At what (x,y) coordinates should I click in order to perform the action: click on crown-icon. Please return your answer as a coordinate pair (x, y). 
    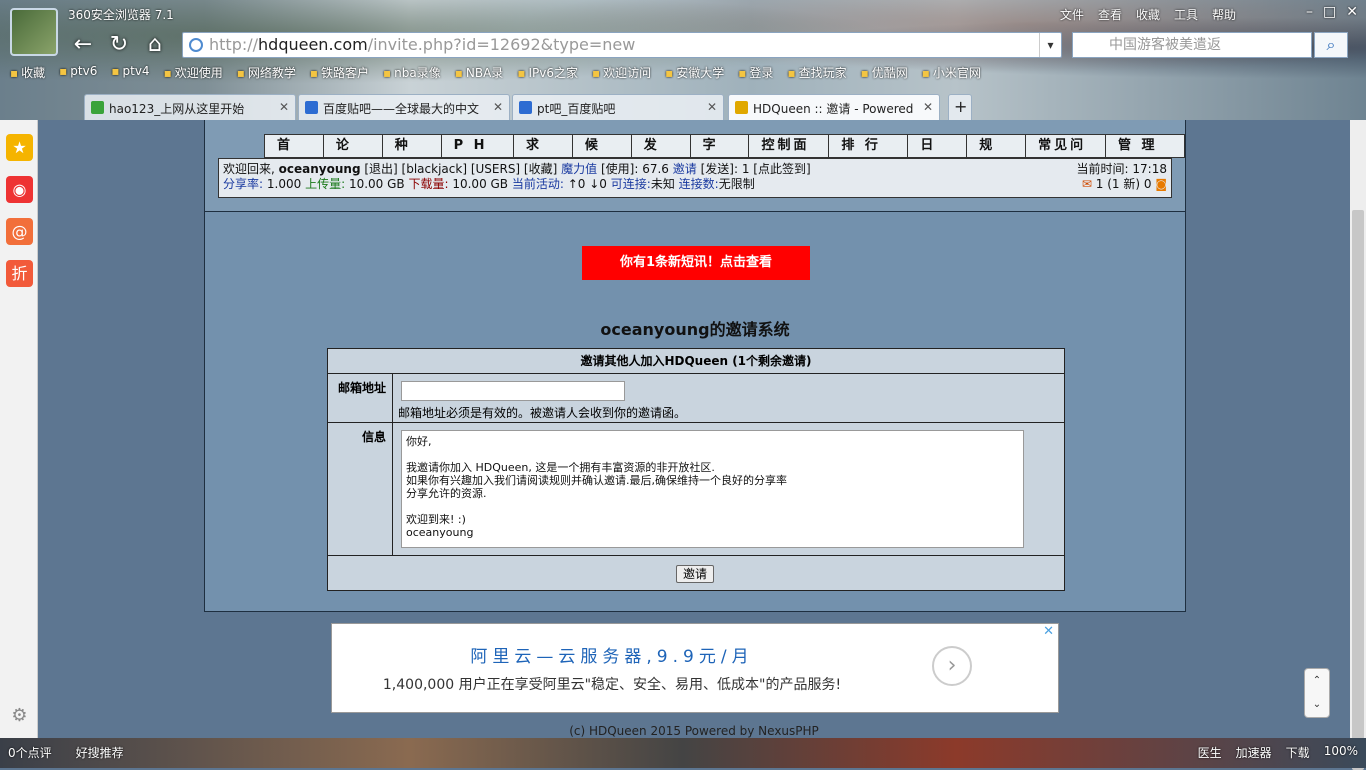
    Looking at the image, I should click on (741, 107).